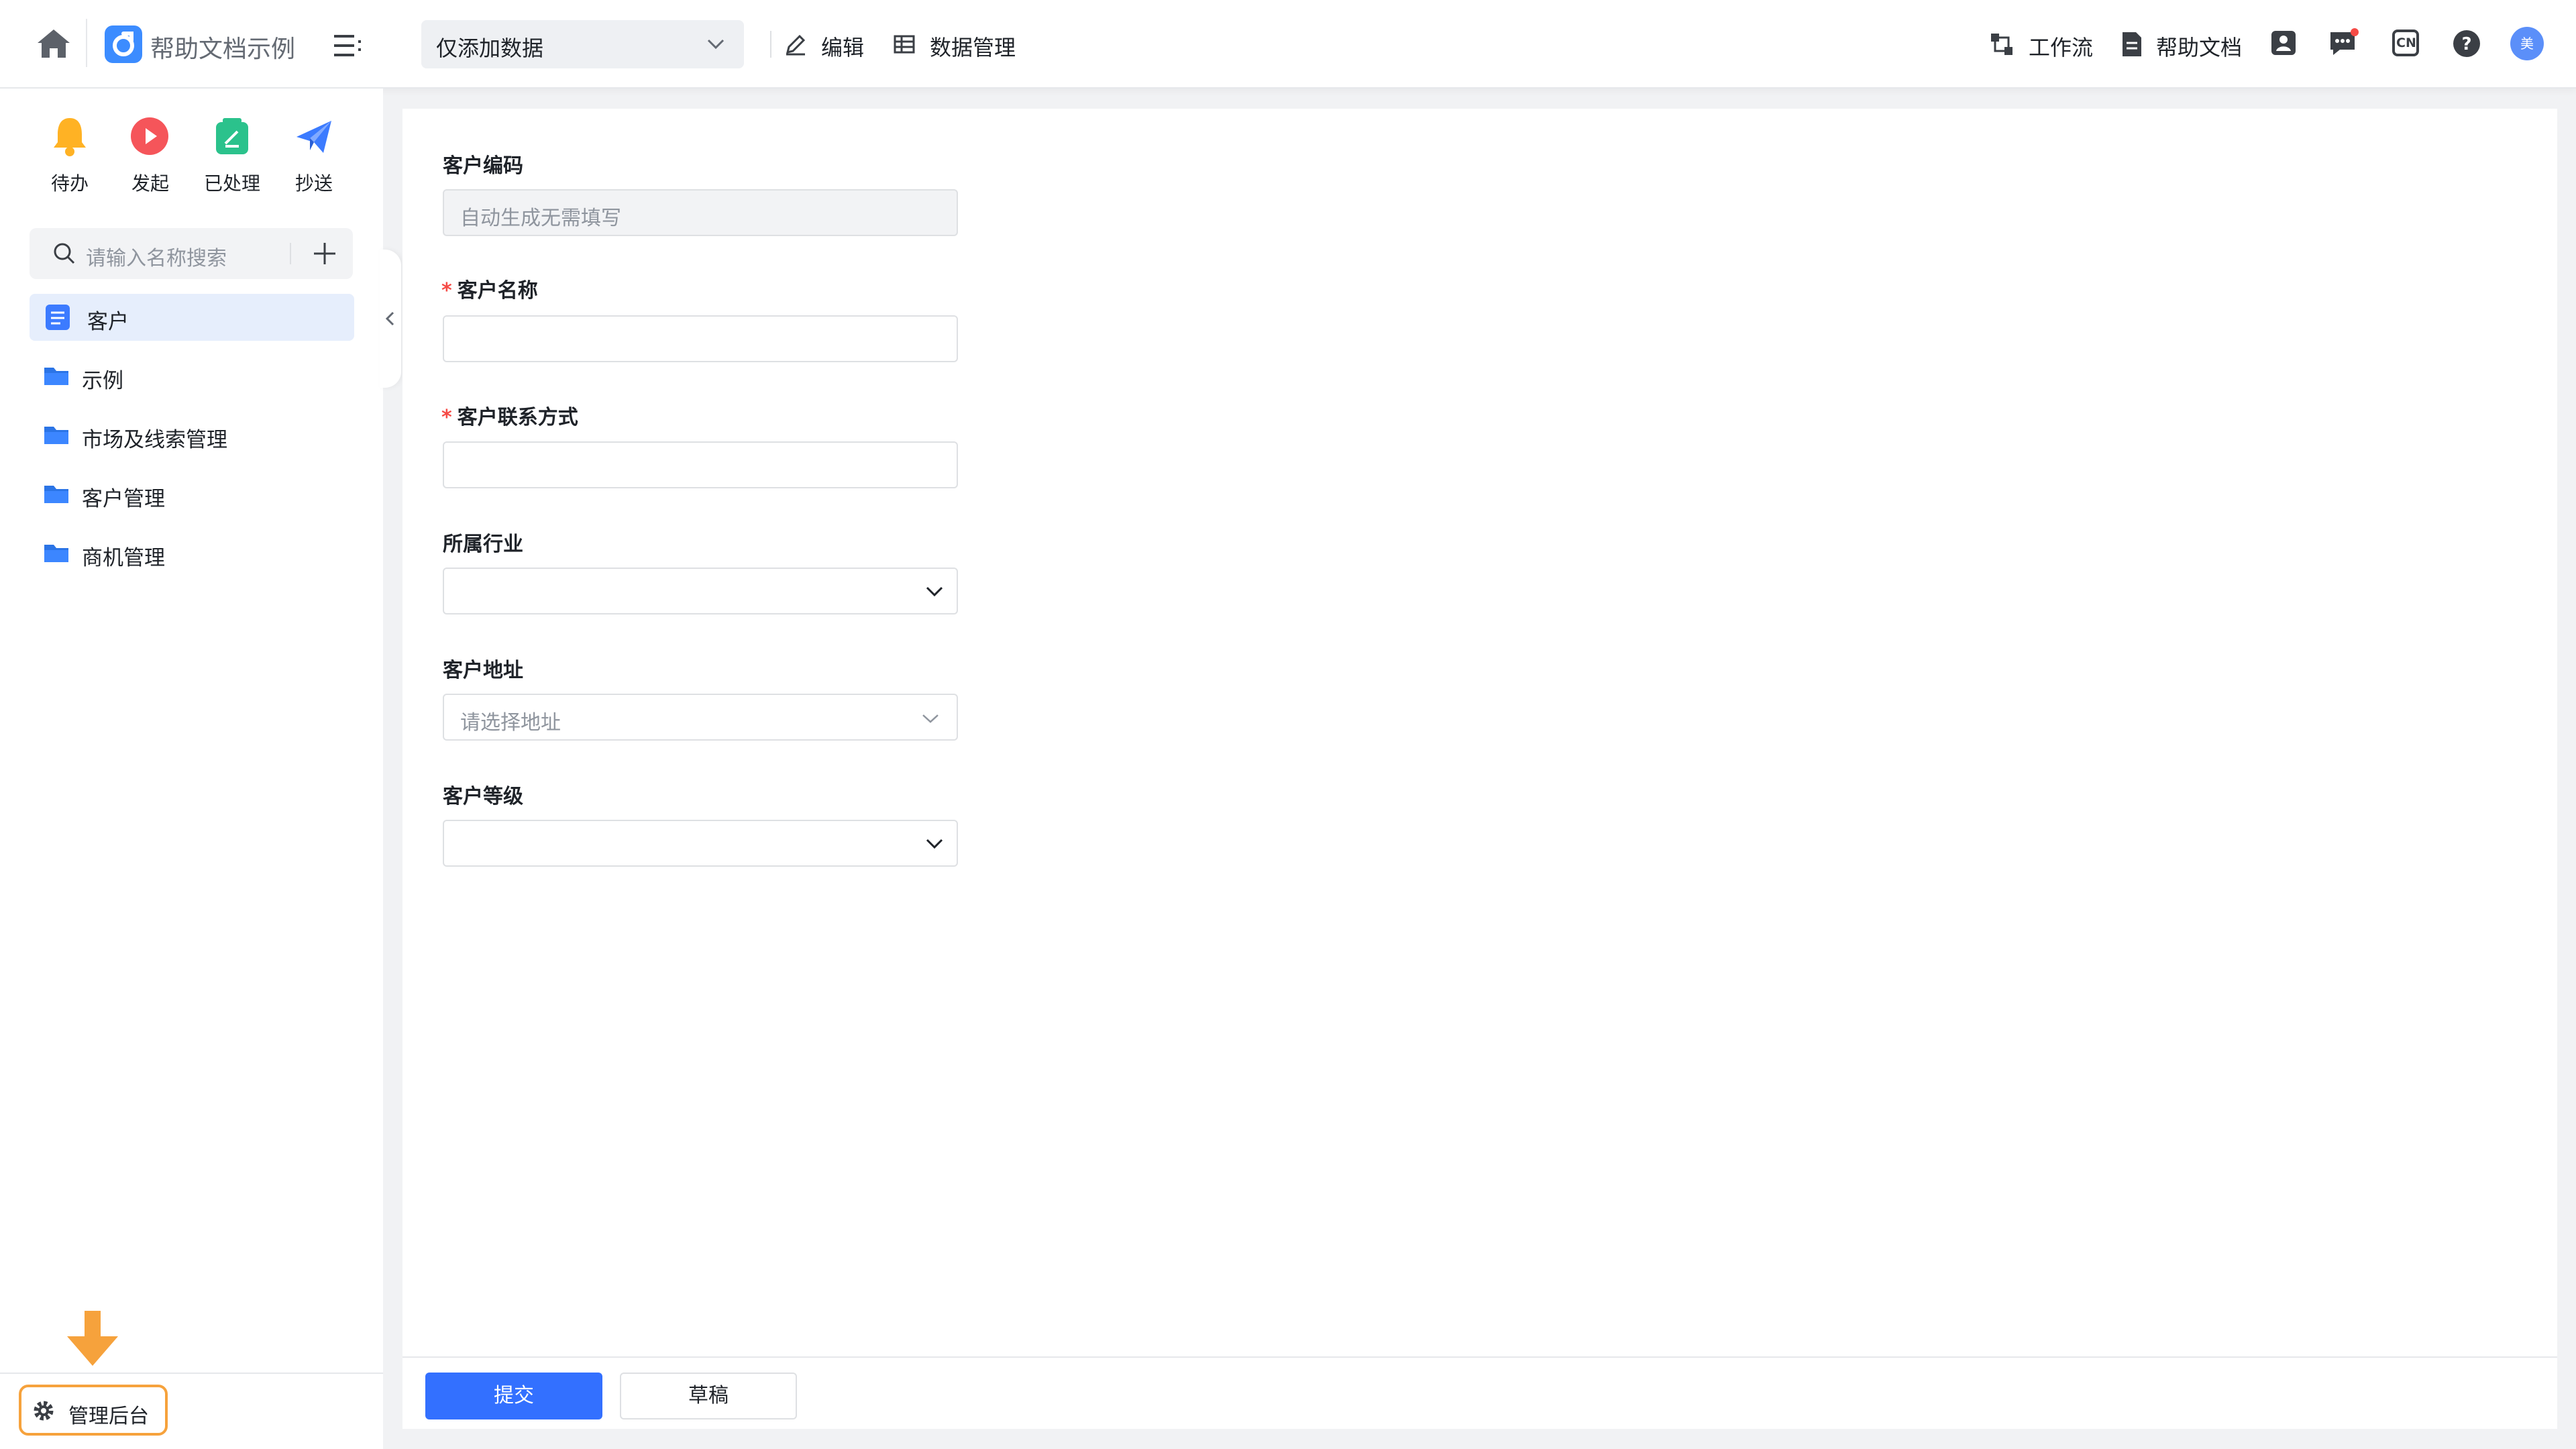  I want to click on message-icon, so click(2344, 43).